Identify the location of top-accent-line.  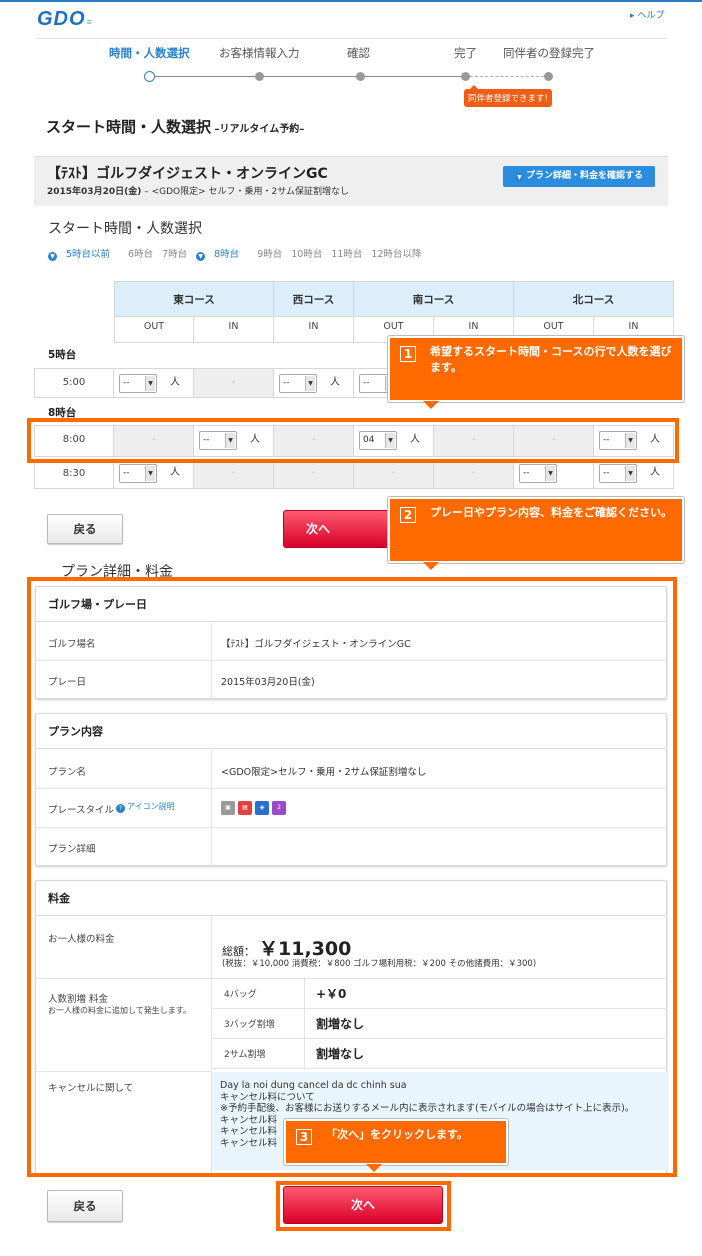
(351, 1).